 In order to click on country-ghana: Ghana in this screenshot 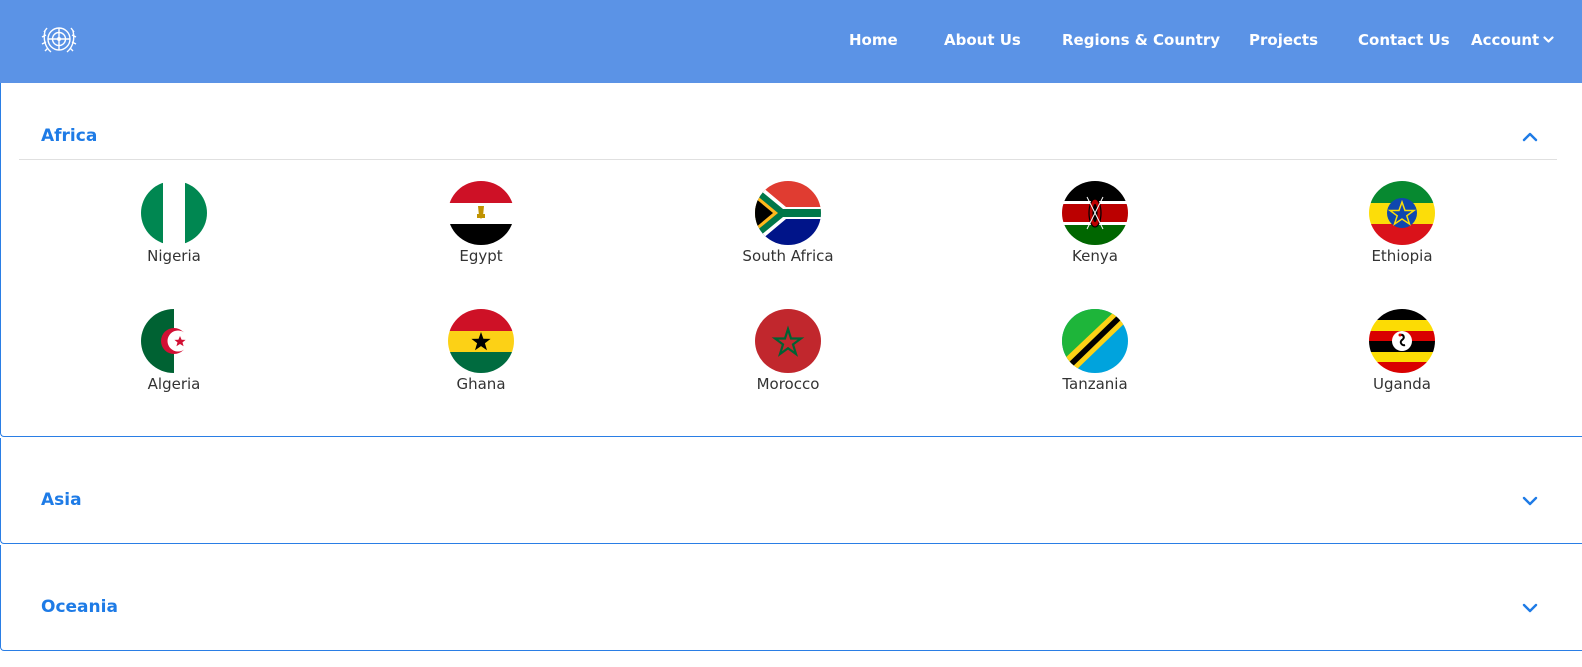, I will do `click(481, 359)`.